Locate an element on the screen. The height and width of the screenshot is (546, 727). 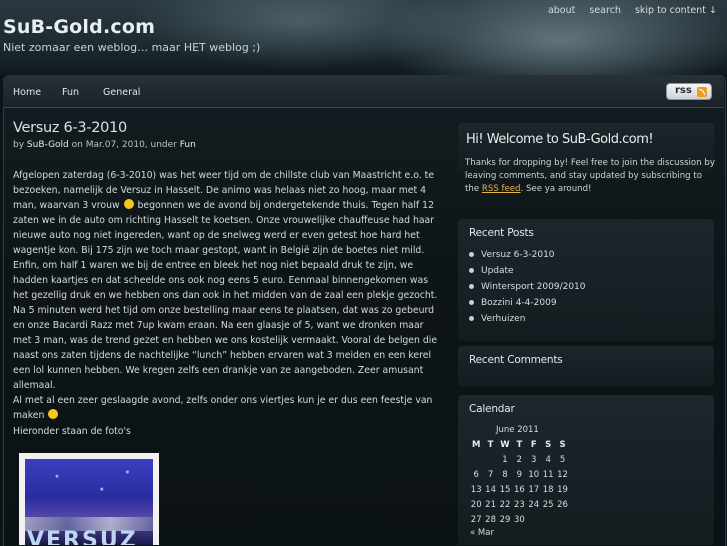
calendar-day: 1 is located at coordinates (505, 459).